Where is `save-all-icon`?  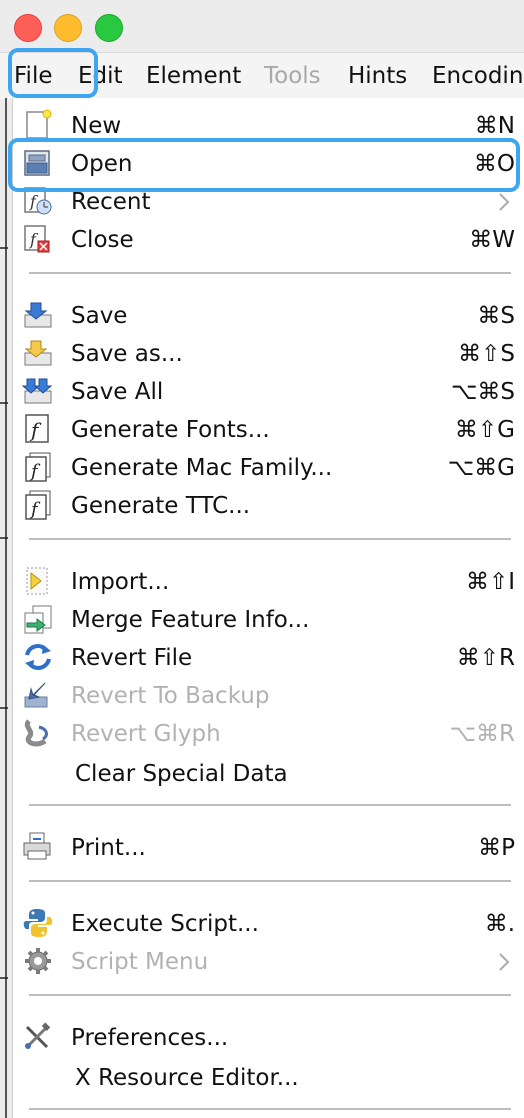
save-all-icon is located at coordinates (37, 391).